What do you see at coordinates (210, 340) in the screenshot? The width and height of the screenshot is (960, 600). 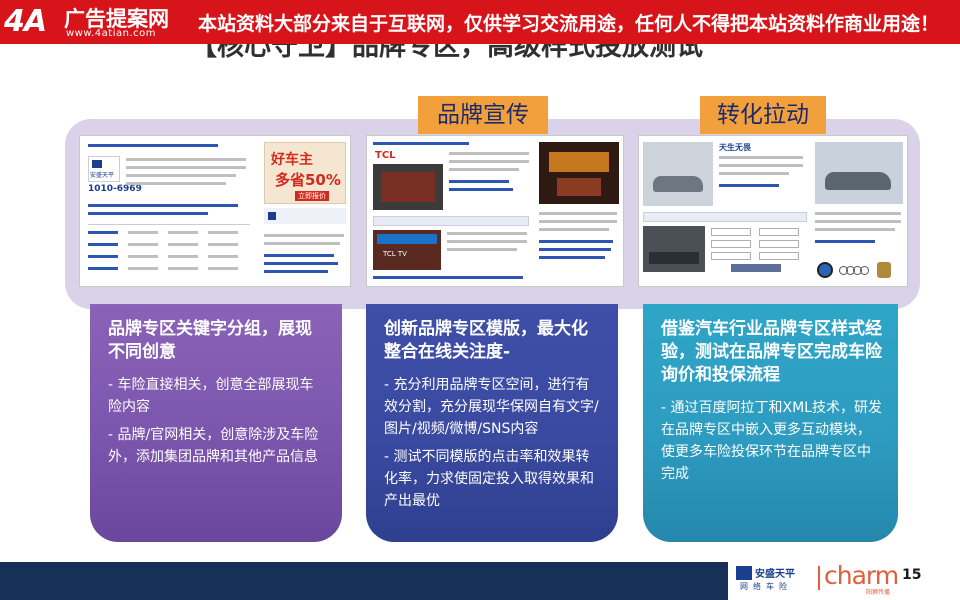 I see `card-1-heading: 品牌专区关键字分组，展现不同创意` at bounding box center [210, 340].